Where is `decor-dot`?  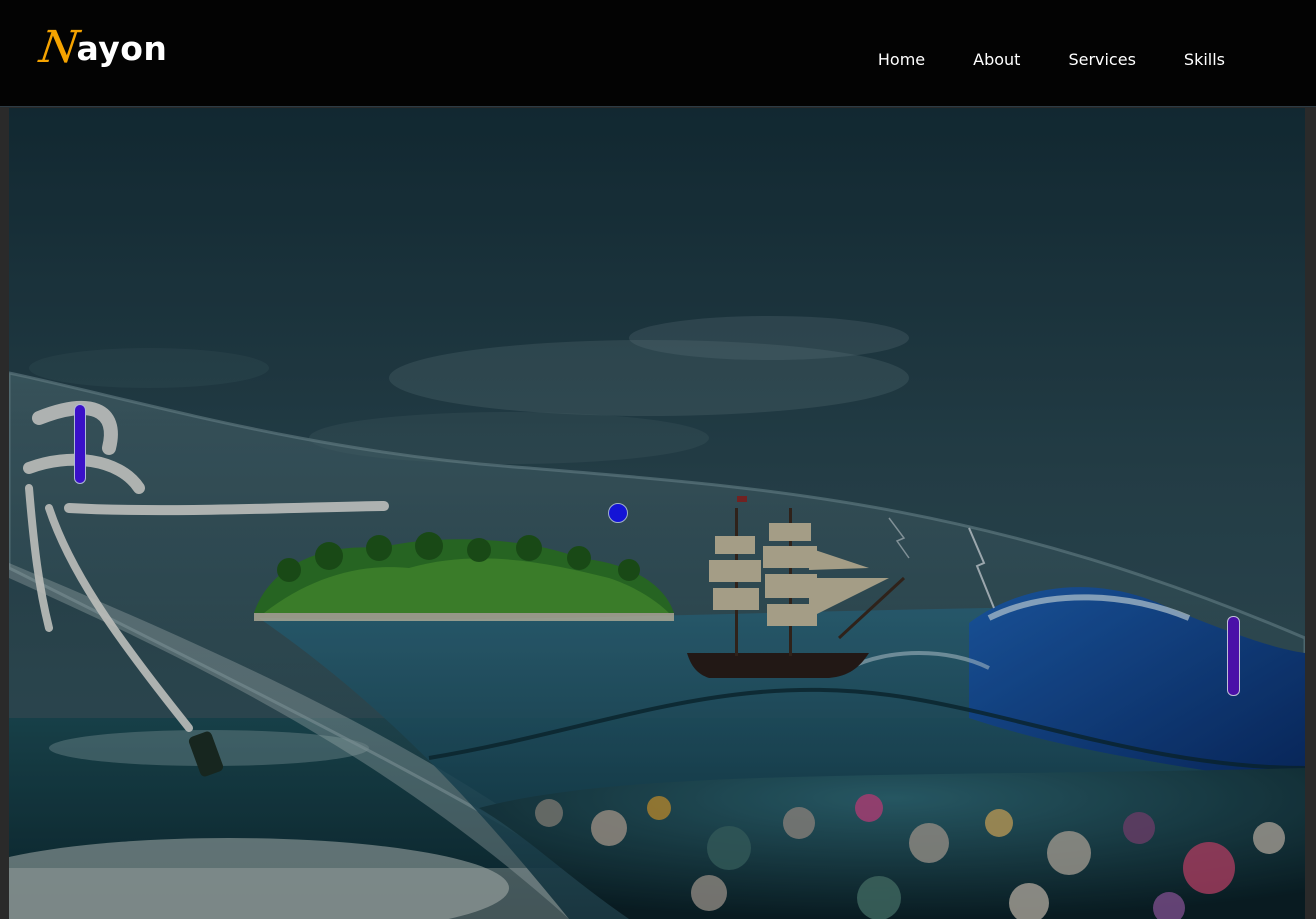
decor-dot is located at coordinates (618, 513).